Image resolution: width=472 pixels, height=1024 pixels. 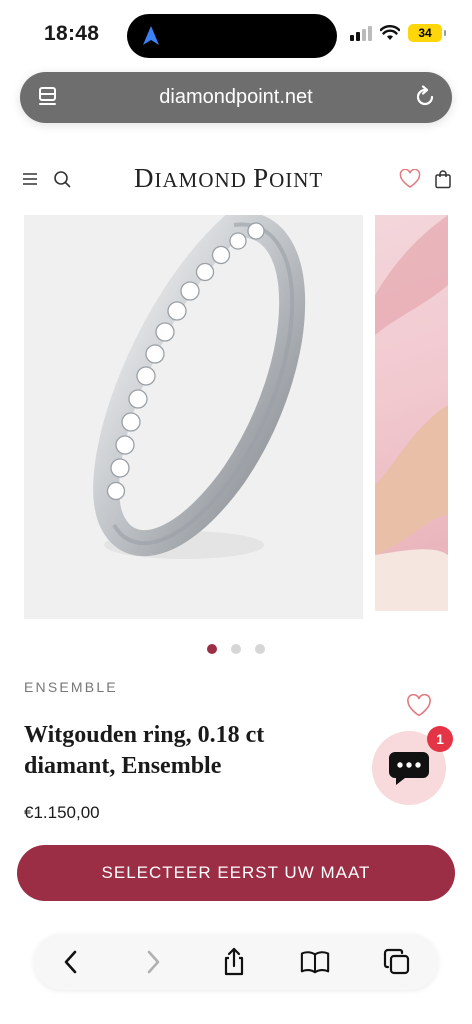 I want to click on logo-word-1: IAMOND, so click(x=204, y=180).